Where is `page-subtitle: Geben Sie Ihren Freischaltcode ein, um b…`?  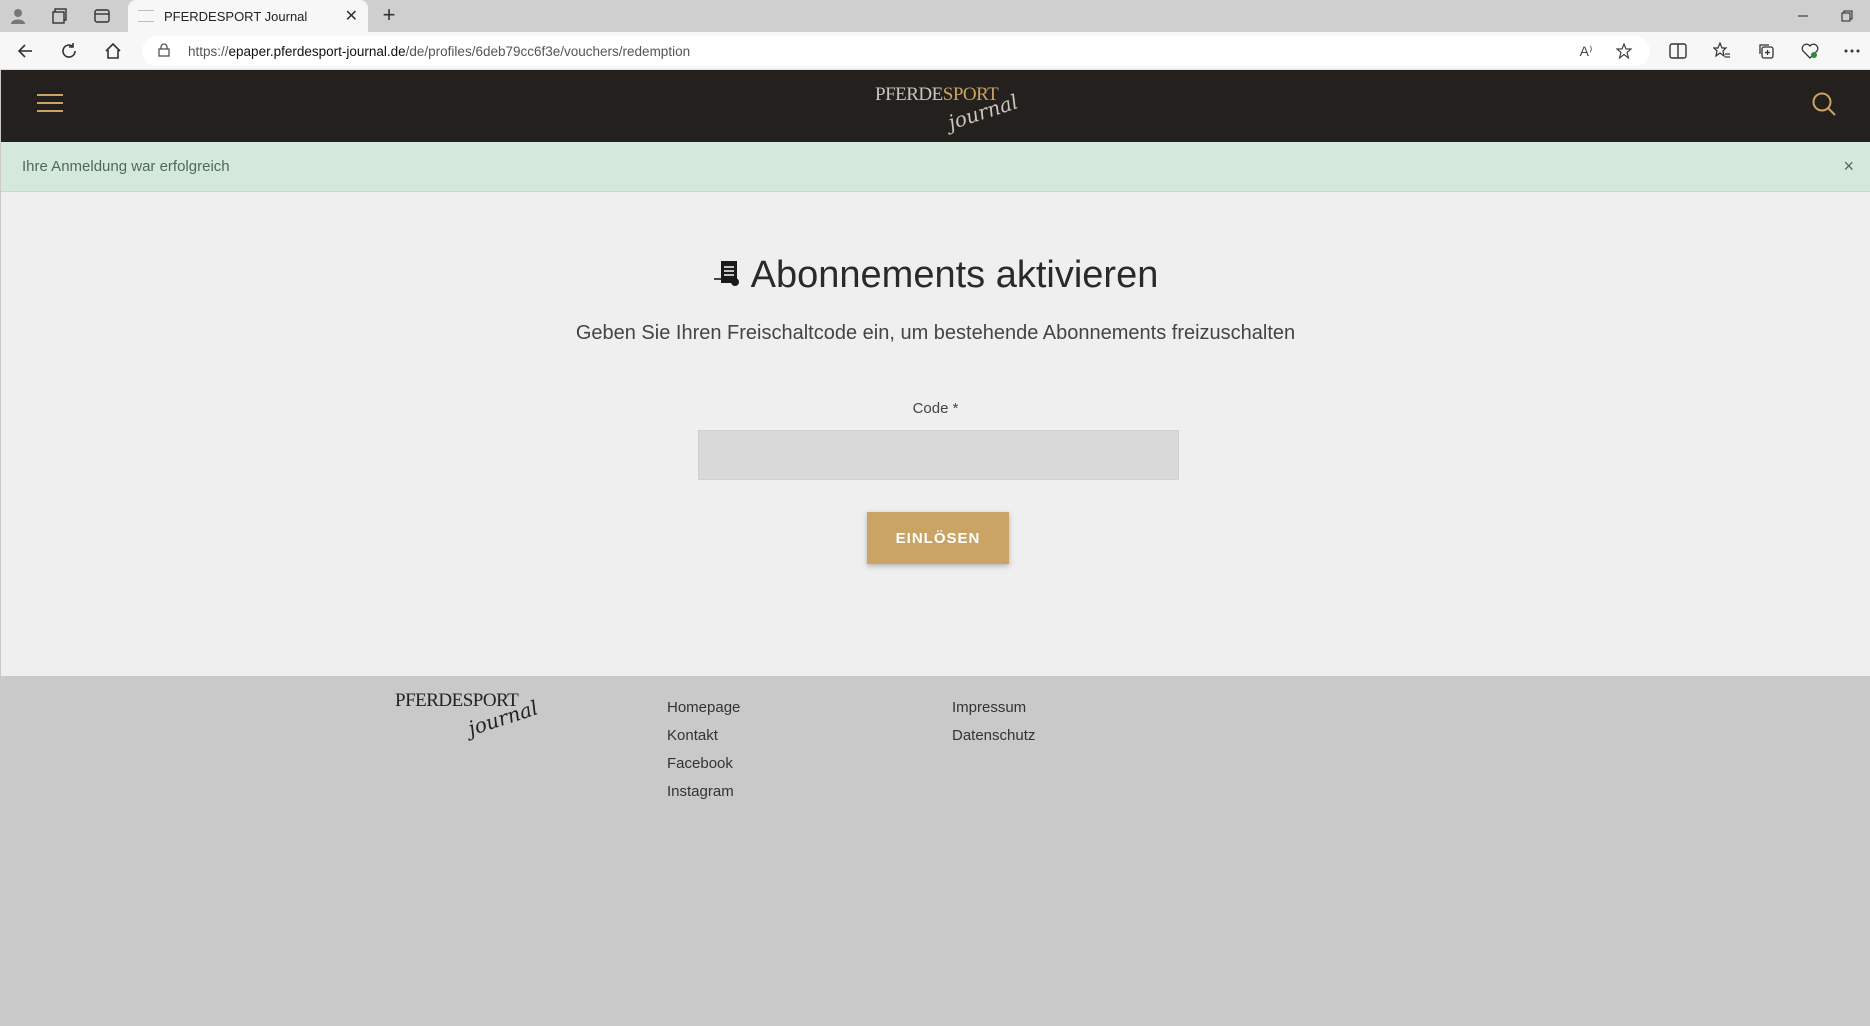 page-subtitle: Geben Sie Ihren Freischaltcode ein, um b… is located at coordinates (935, 333).